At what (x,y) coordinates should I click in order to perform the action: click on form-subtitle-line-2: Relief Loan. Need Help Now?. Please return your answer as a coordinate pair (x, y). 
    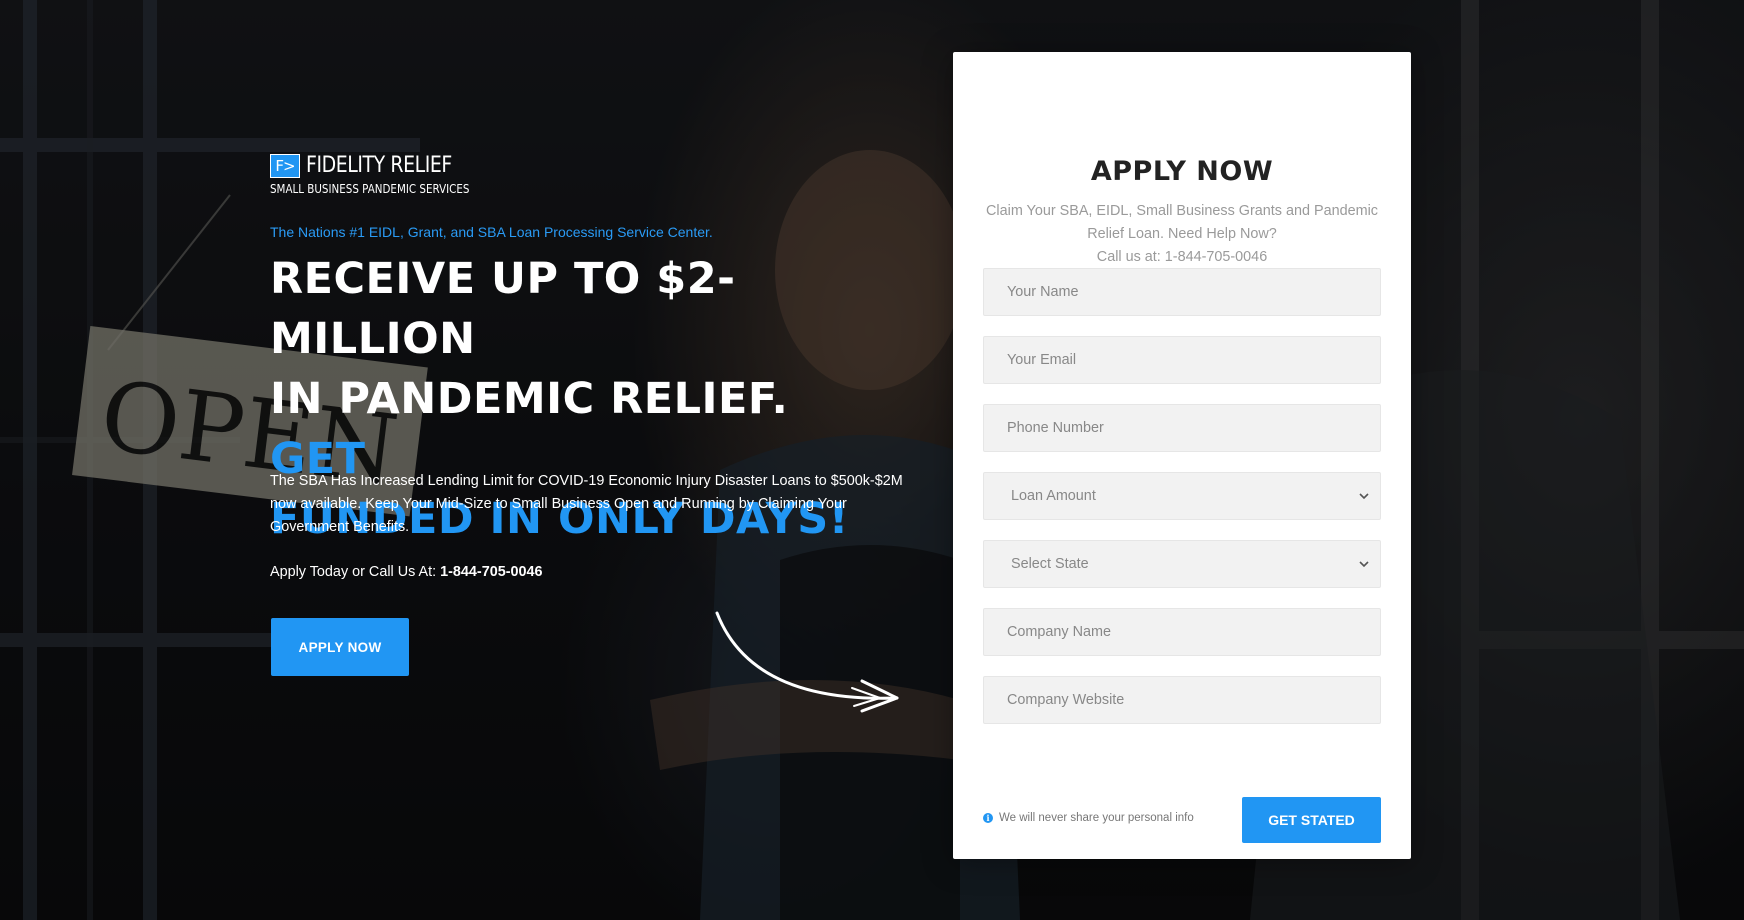
    Looking at the image, I should click on (1182, 234).